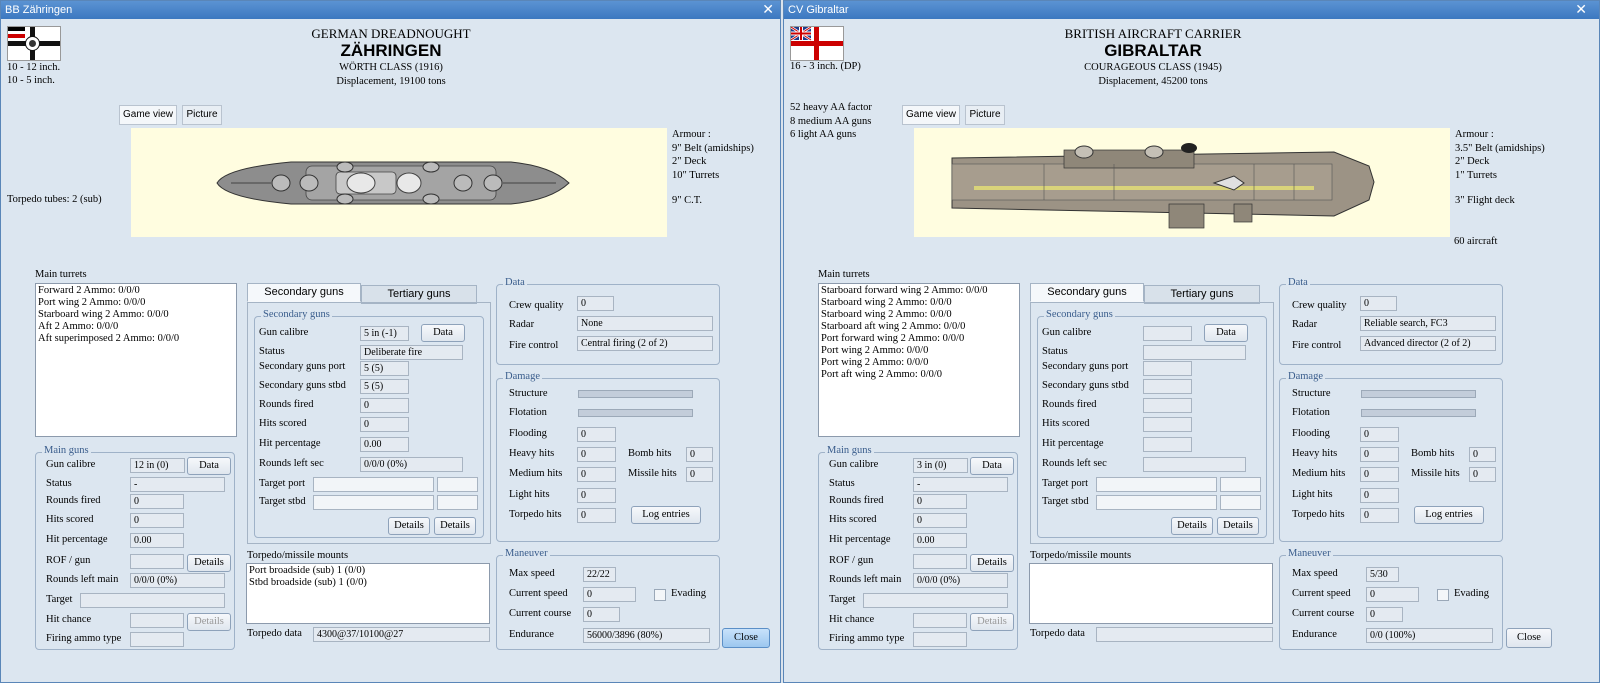 The image size is (1600, 683). What do you see at coordinates (688, 593) in the screenshot?
I see `evading-label: Evading` at bounding box center [688, 593].